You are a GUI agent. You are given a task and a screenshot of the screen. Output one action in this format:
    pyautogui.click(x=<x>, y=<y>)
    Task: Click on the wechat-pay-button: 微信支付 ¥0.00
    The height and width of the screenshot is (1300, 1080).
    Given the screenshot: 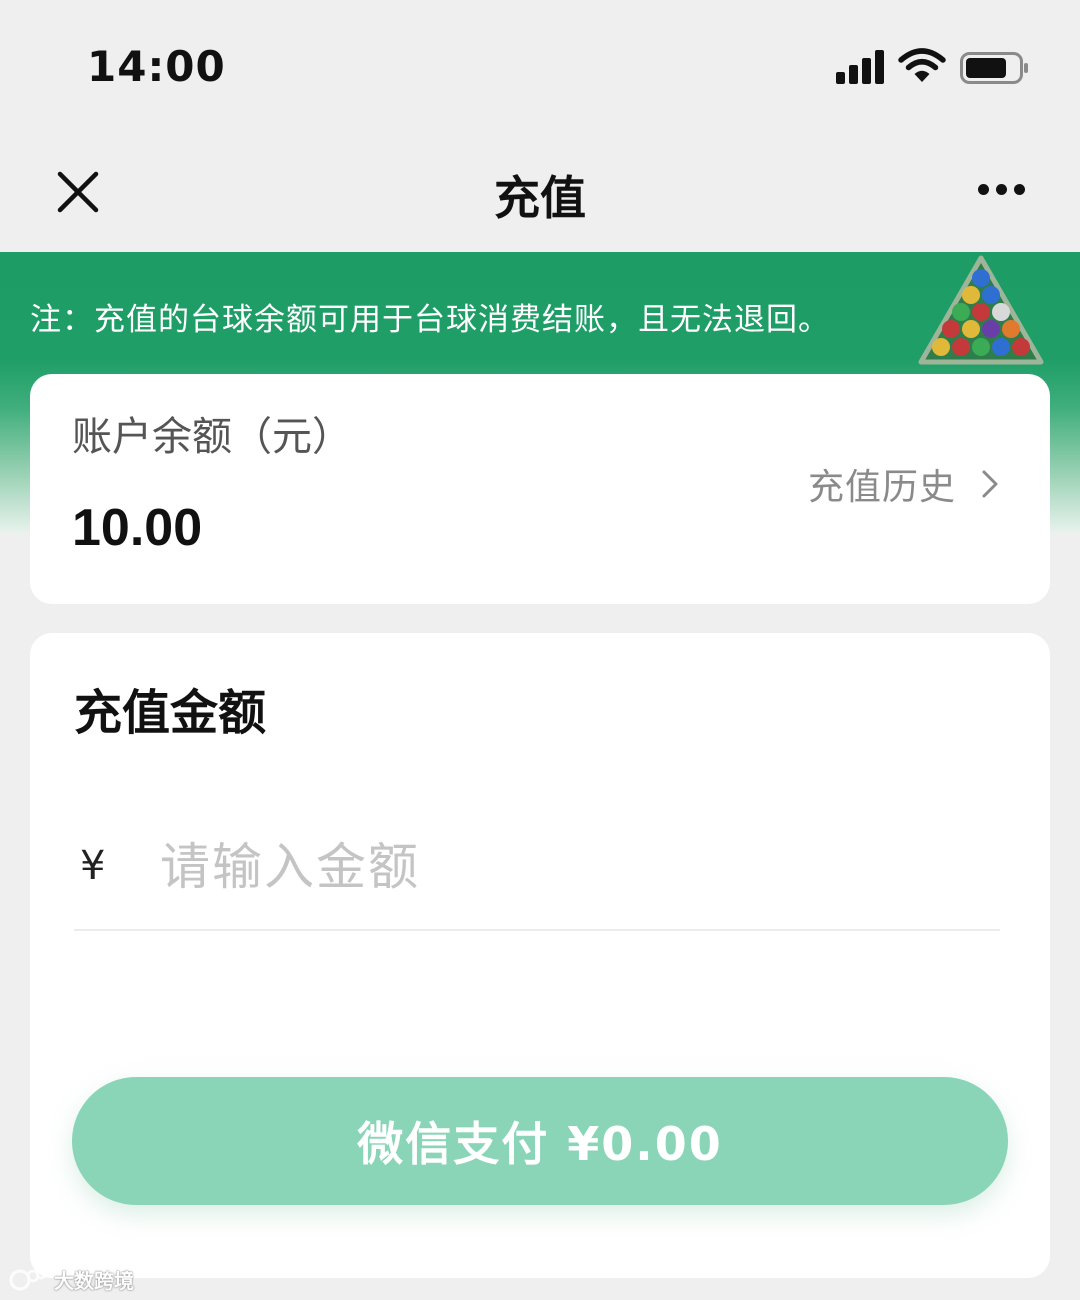 What is the action you would take?
    pyautogui.click(x=540, y=1141)
    